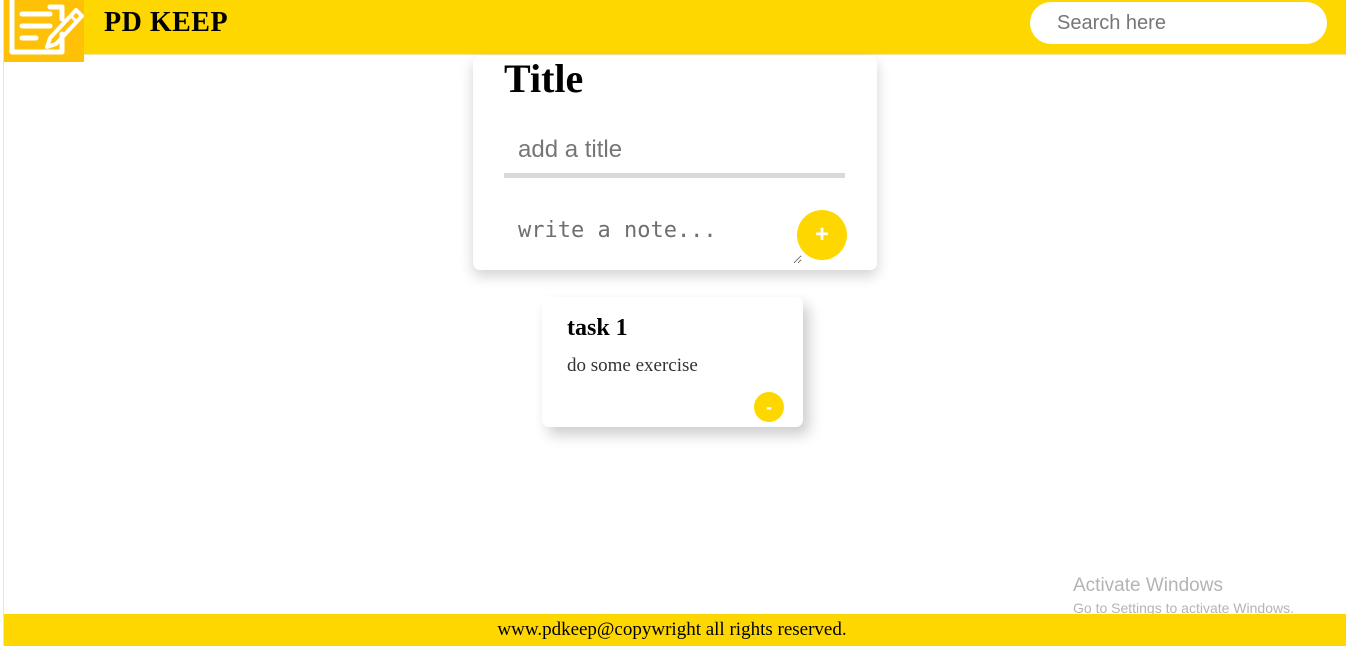 The height and width of the screenshot is (646, 1346). What do you see at coordinates (597, 328) in the screenshot?
I see `note-title: task 1` at bounding box center [597, 328].